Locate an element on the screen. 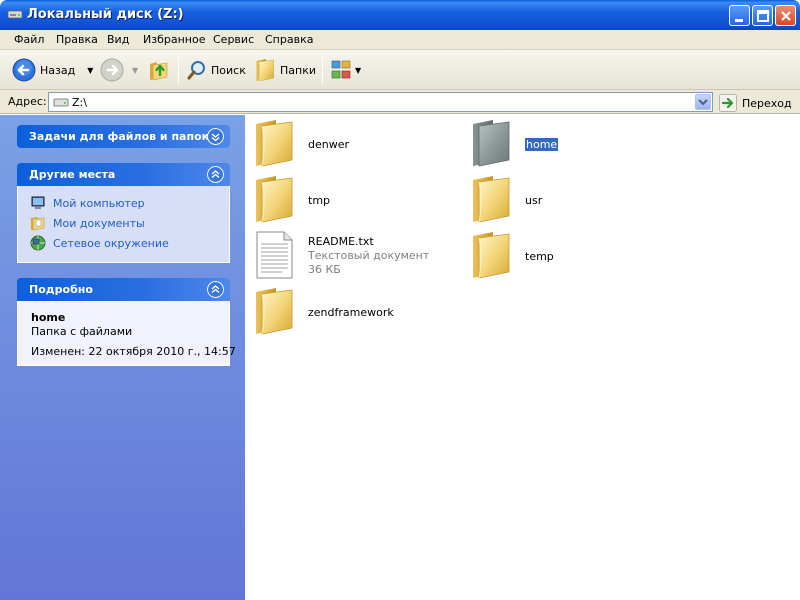 This screenshot has height=600, width=800. back-label: Назад is located at coordinates (58, 70).